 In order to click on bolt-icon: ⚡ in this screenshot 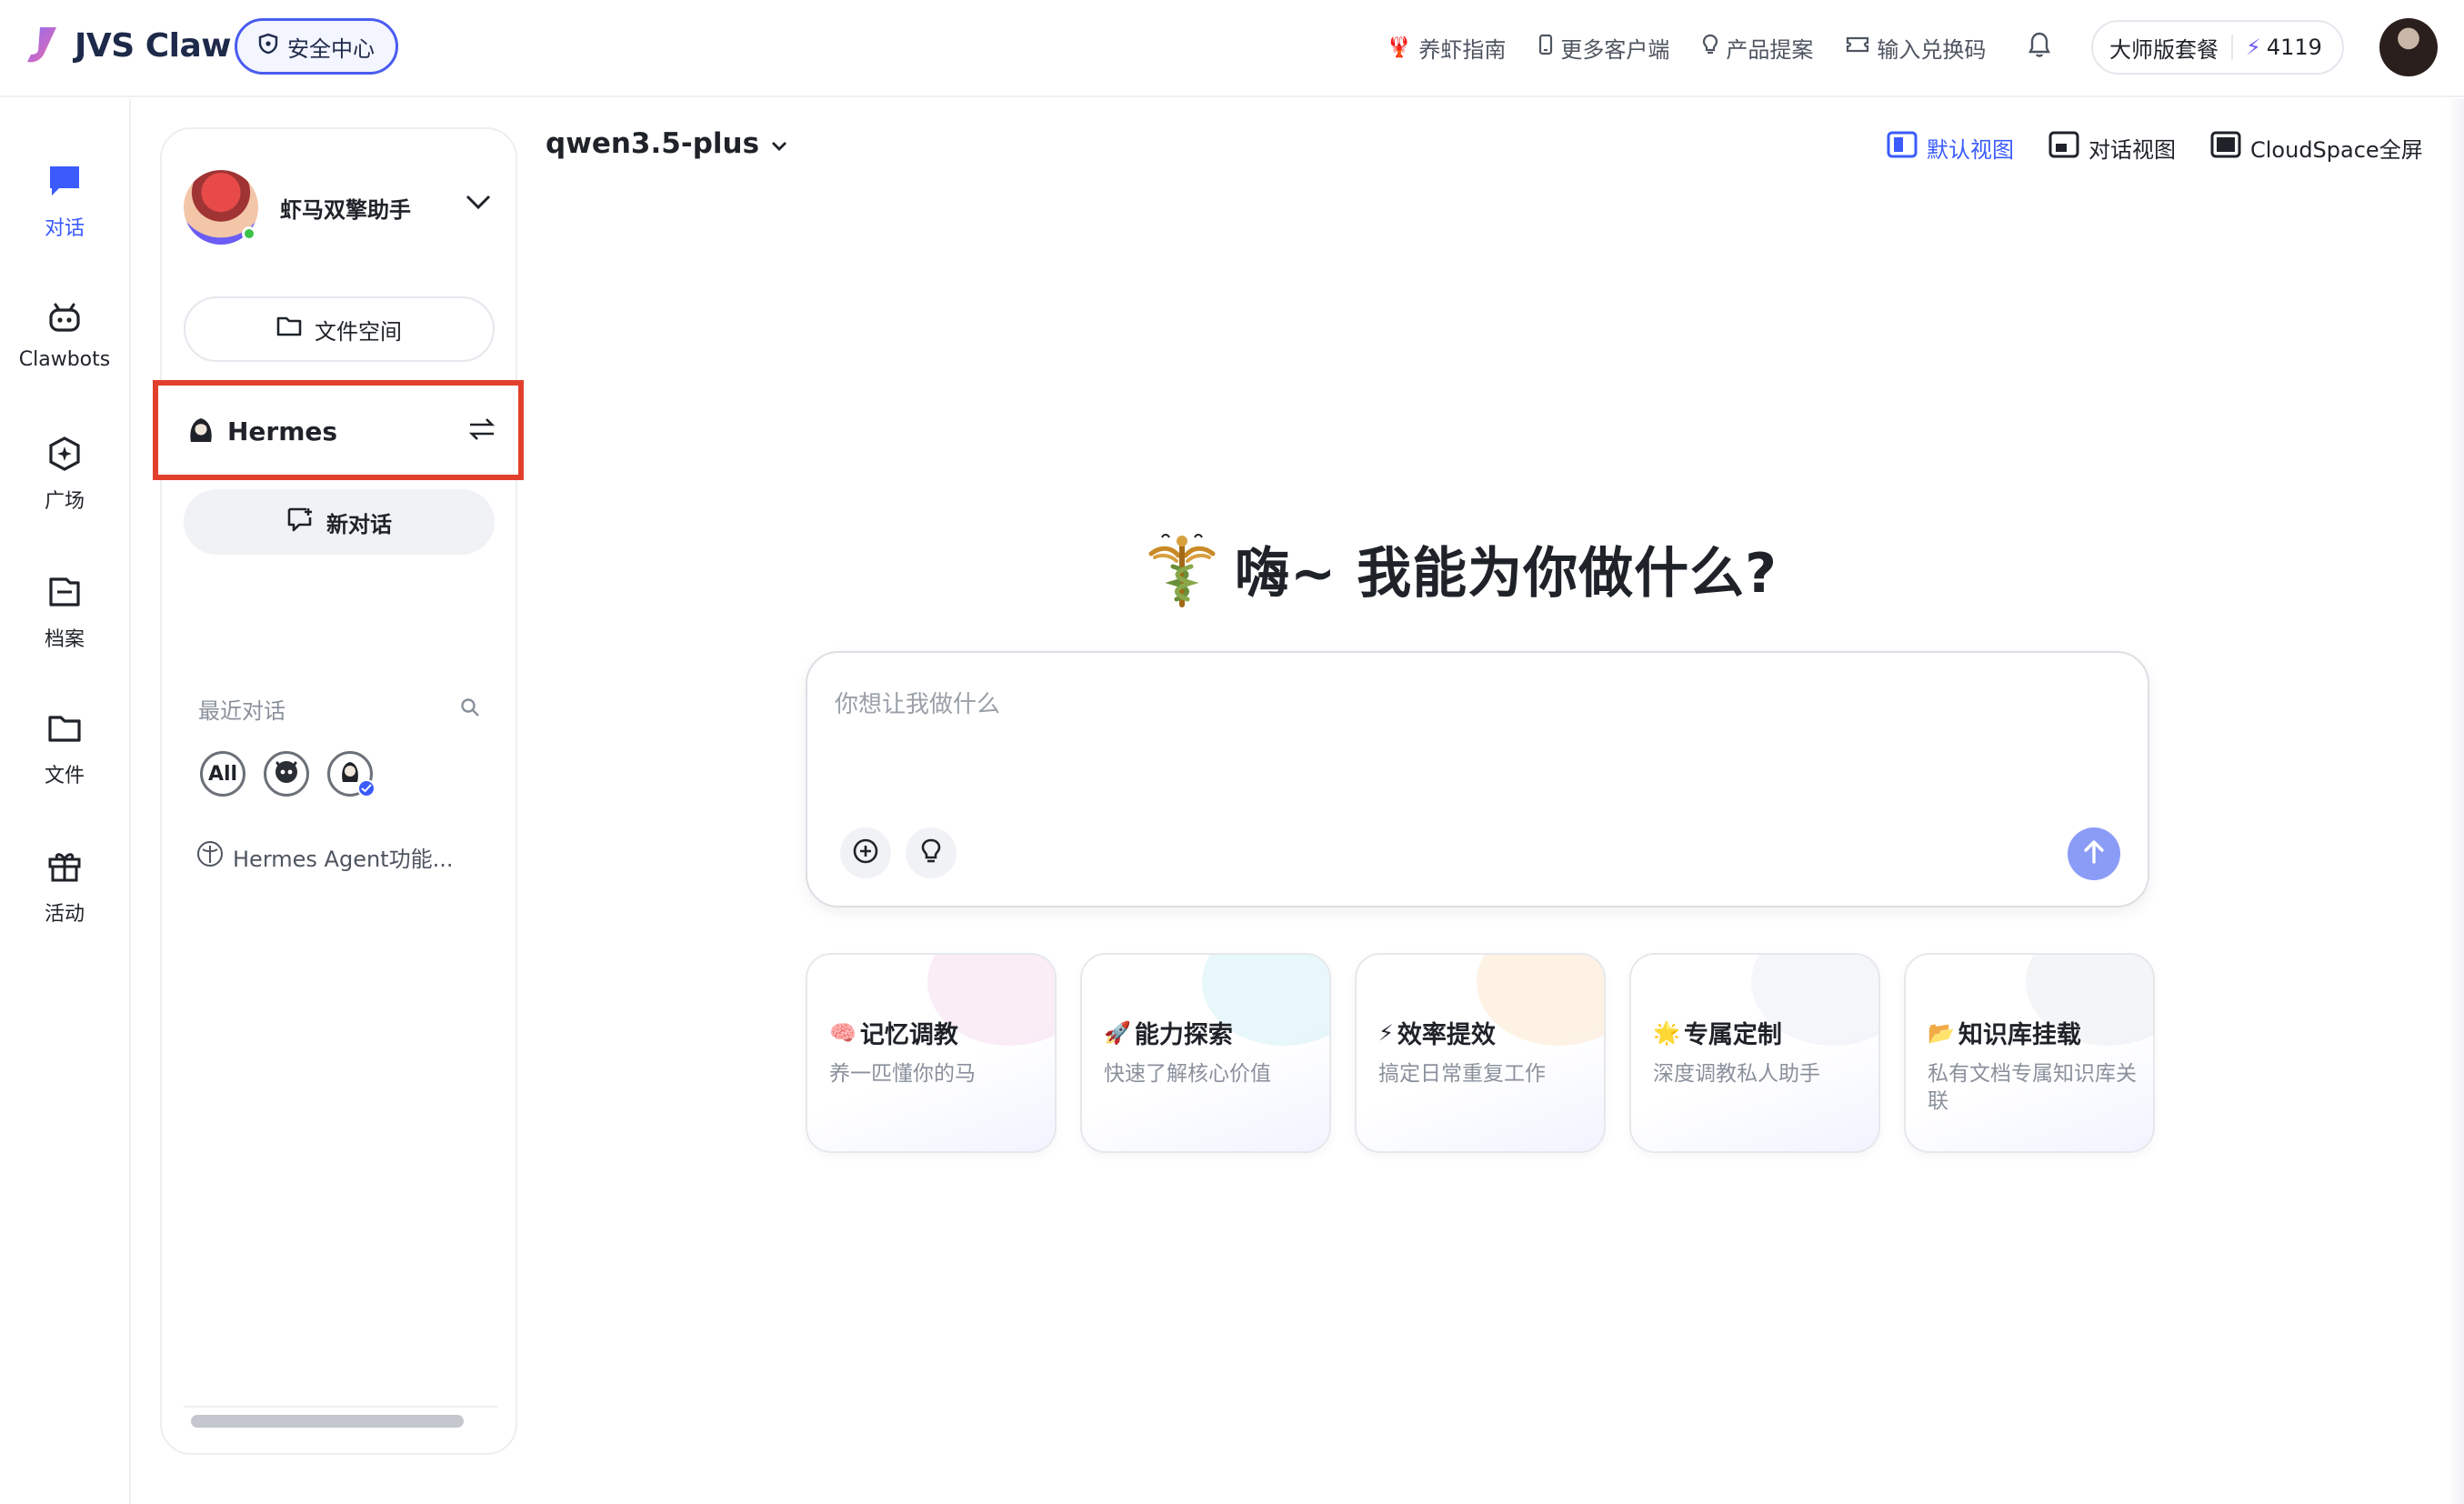, I will do `click(2253, 47)`.